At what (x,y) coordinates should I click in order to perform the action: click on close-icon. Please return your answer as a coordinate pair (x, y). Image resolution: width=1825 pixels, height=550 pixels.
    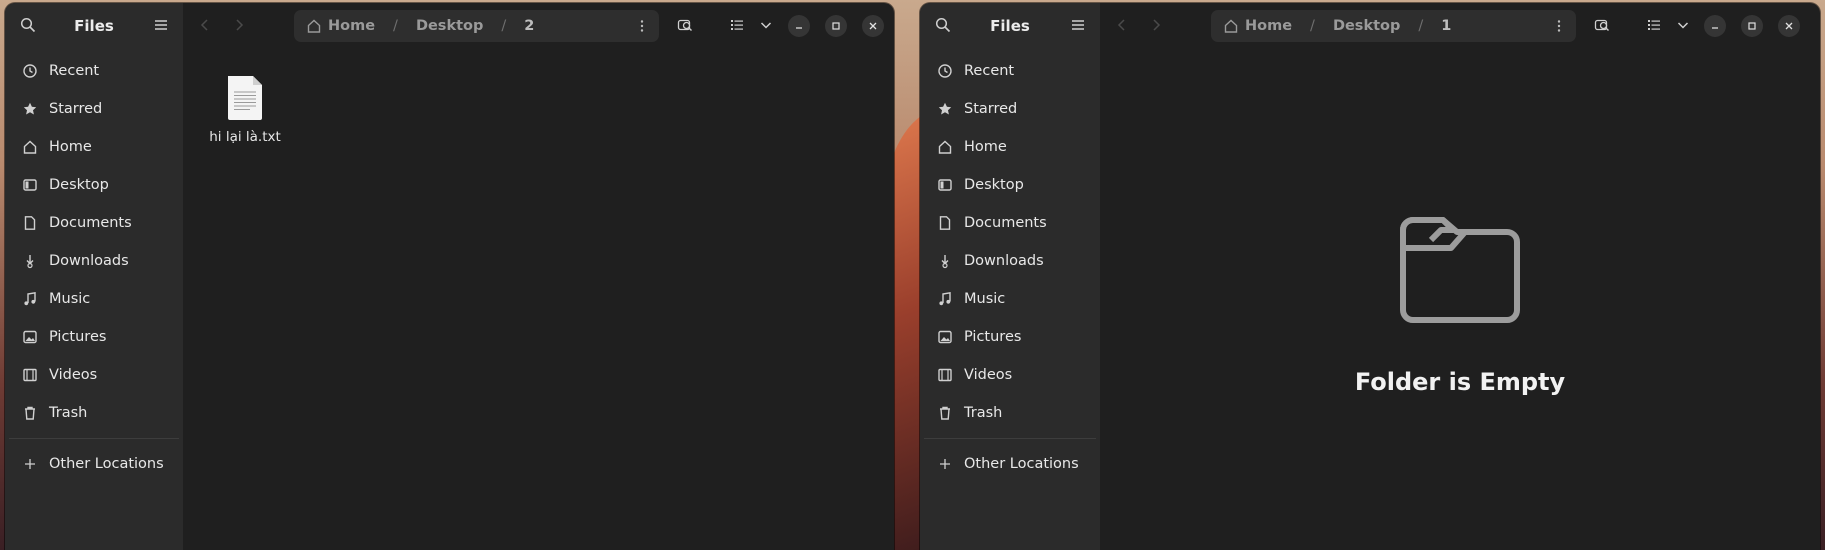
    Looking at the image, I should click on (873, 26).